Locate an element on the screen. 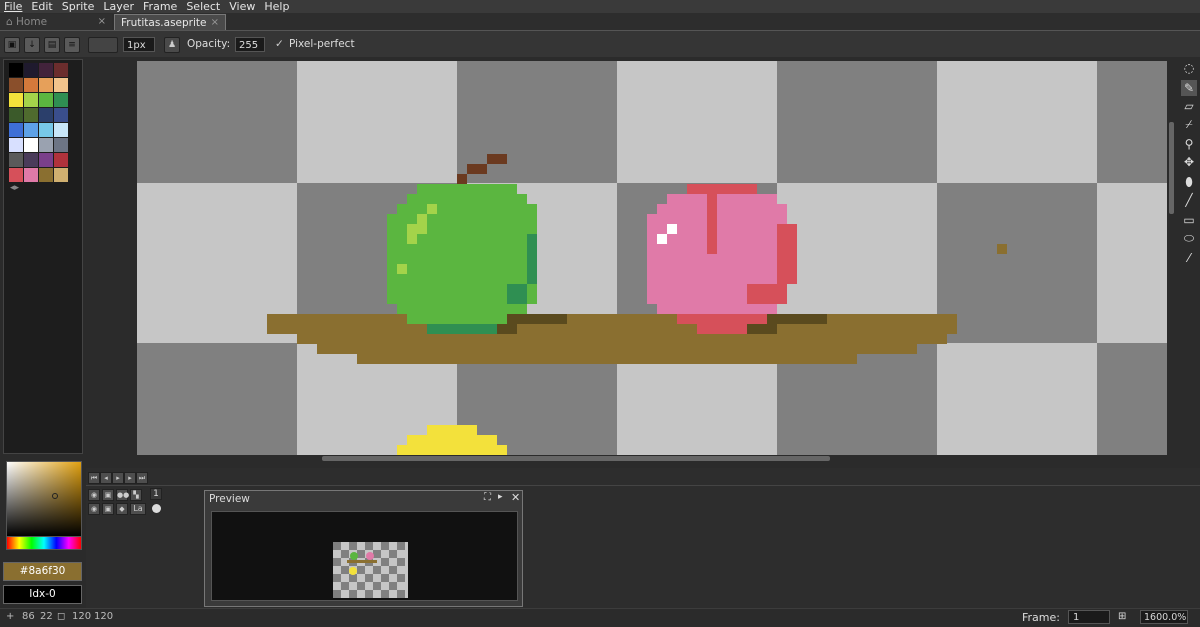 This screenshot has height=627, width=1200. frame-header: 1 is located at coordinates (156, 494).